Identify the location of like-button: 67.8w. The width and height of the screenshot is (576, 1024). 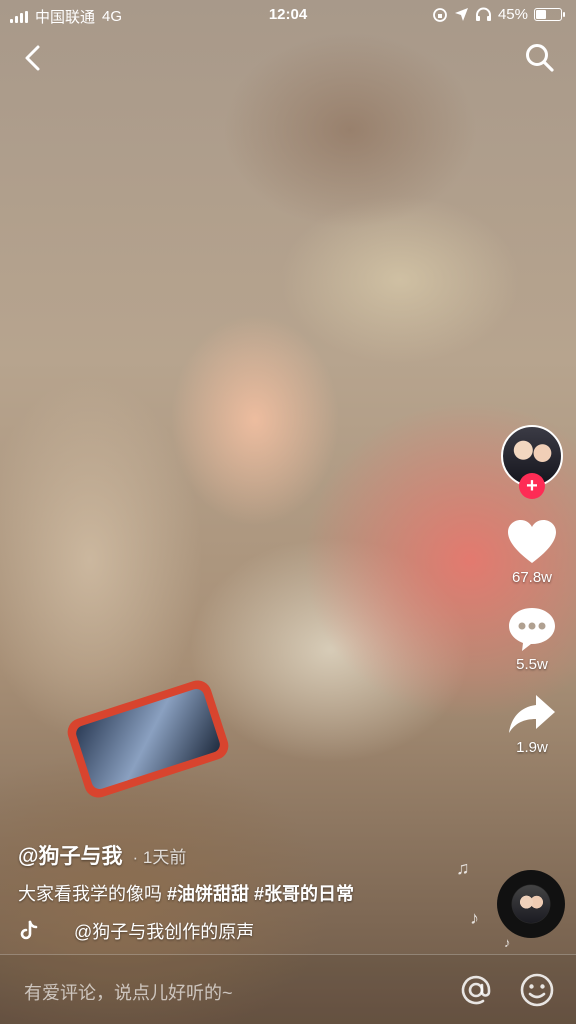
(532, 552).